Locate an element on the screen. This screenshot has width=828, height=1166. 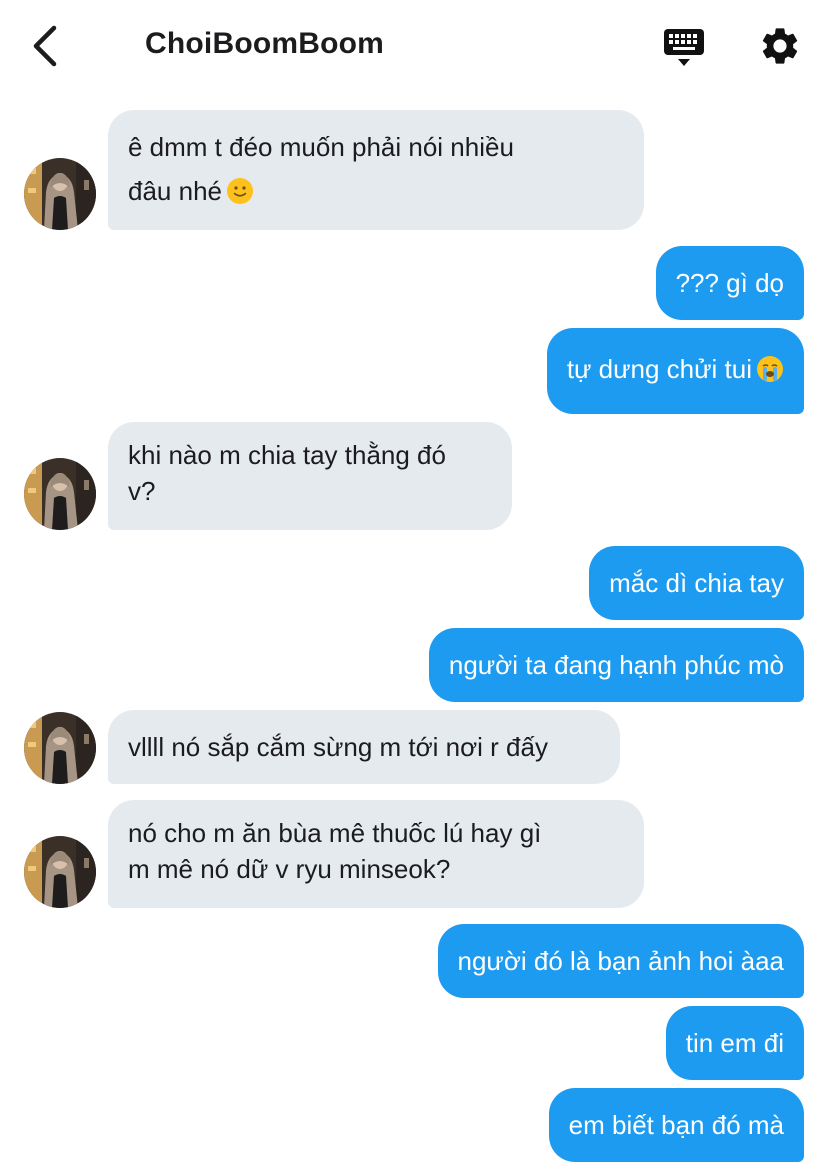
message-line: ??? gì dọ is located at coordinates (729, 283).